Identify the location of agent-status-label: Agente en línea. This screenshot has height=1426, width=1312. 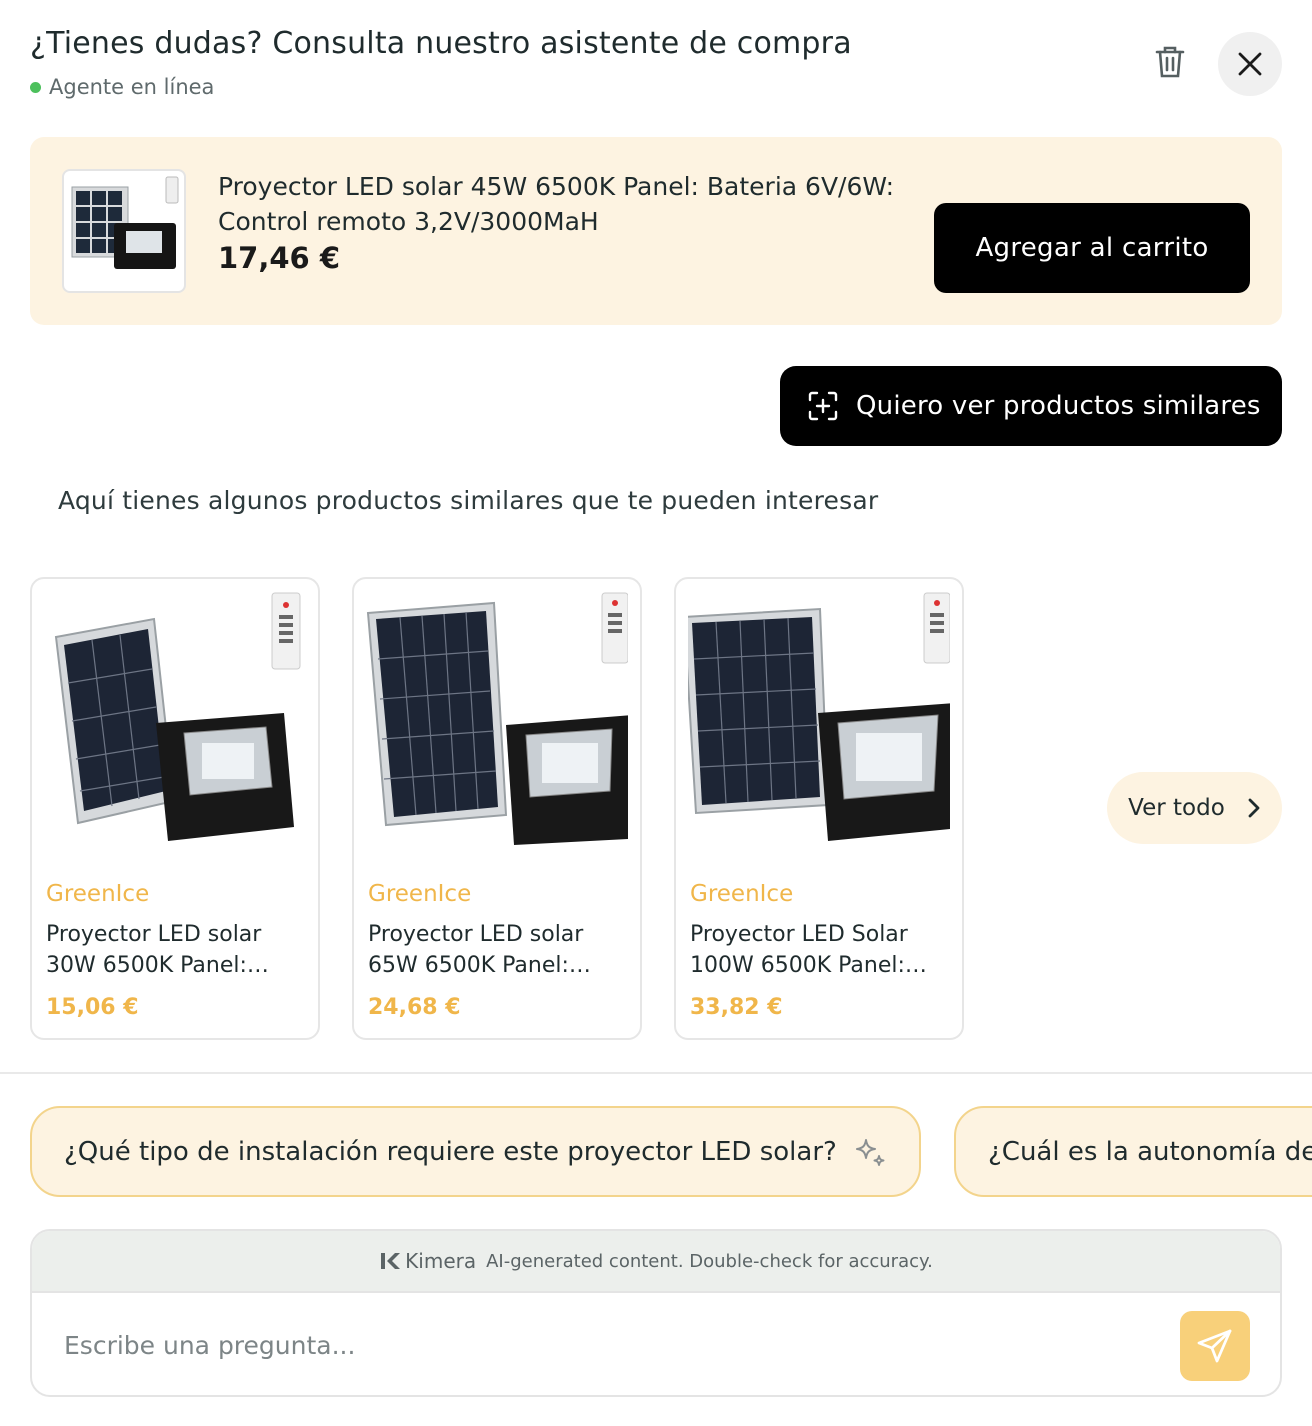
(132, 87).